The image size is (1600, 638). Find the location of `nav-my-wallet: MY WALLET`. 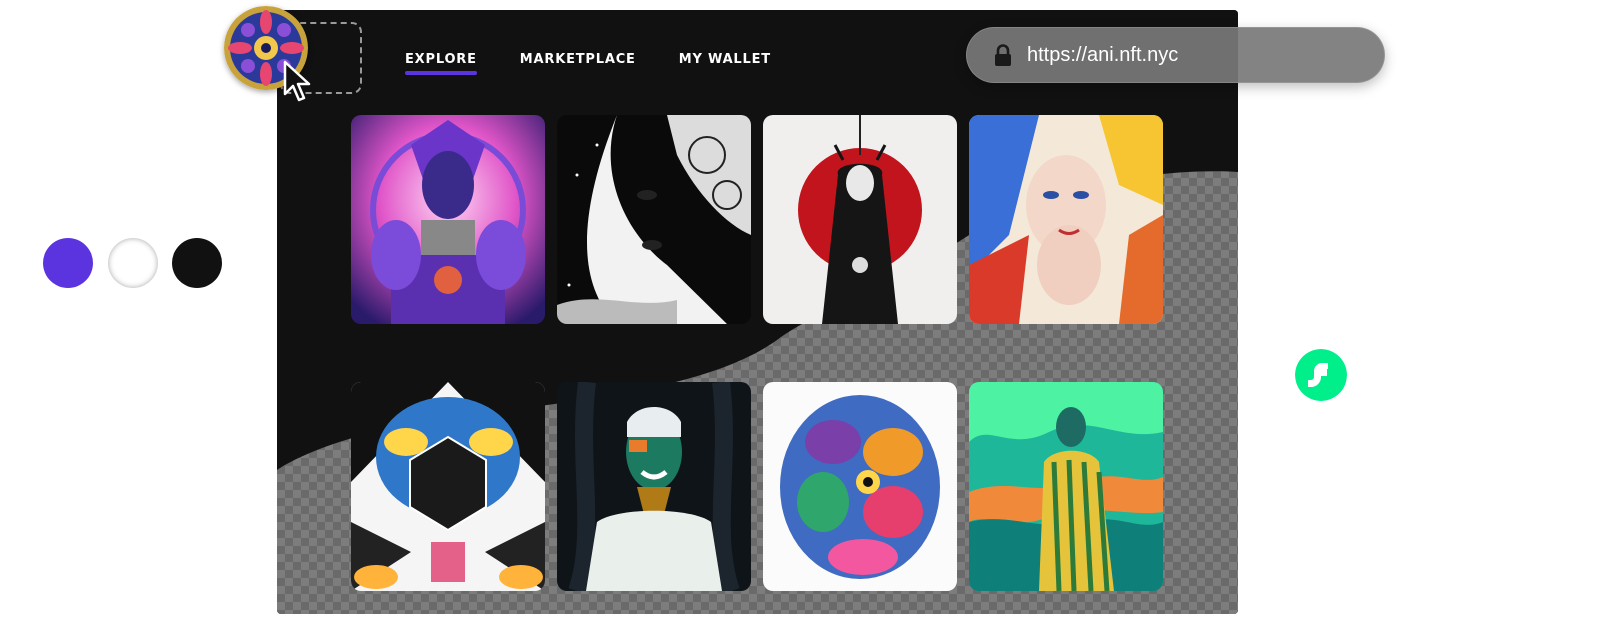

nav-my-wallet: MY WALLET is located at coordinates (725, 63).